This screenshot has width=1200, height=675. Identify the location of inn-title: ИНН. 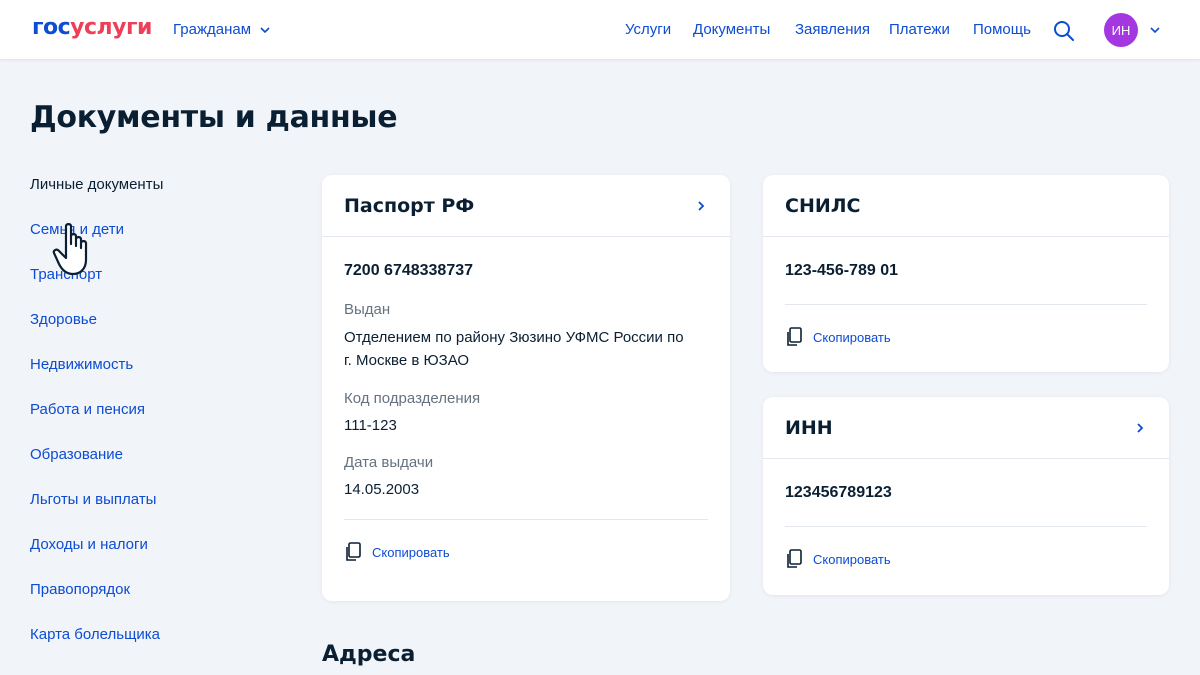
(809, 427).